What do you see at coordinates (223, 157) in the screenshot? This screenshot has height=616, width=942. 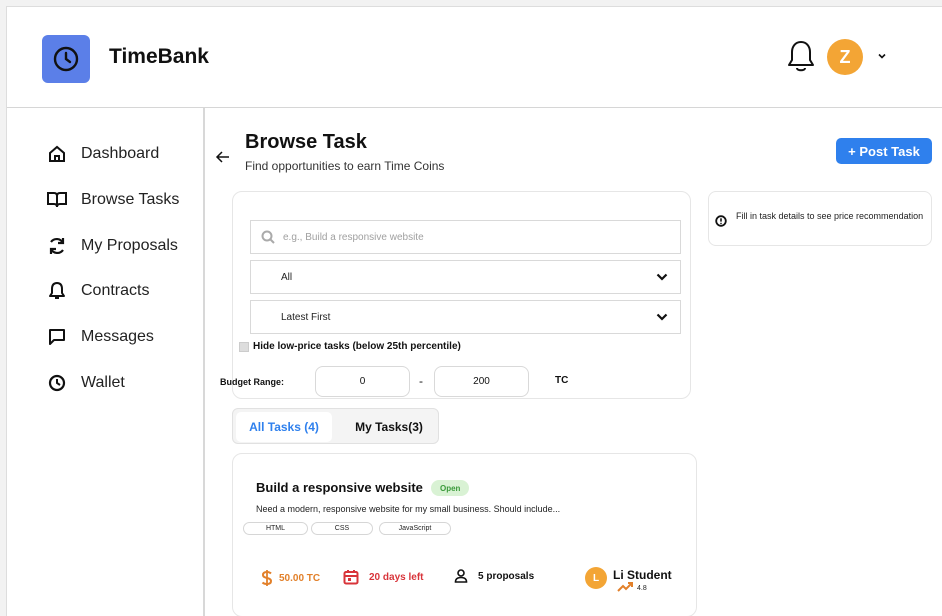 I see `back-arrow-icon` at bounding box center [223, 157].